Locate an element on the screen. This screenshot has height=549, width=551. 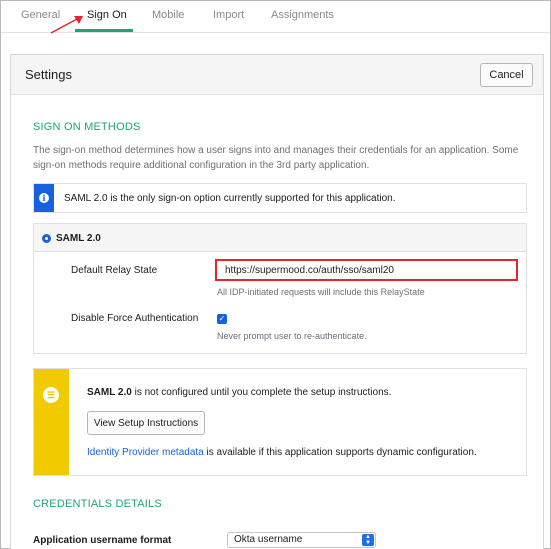
sign-on-methods-heading: SIGN ON METHODS is located at coordinates (87, 127).